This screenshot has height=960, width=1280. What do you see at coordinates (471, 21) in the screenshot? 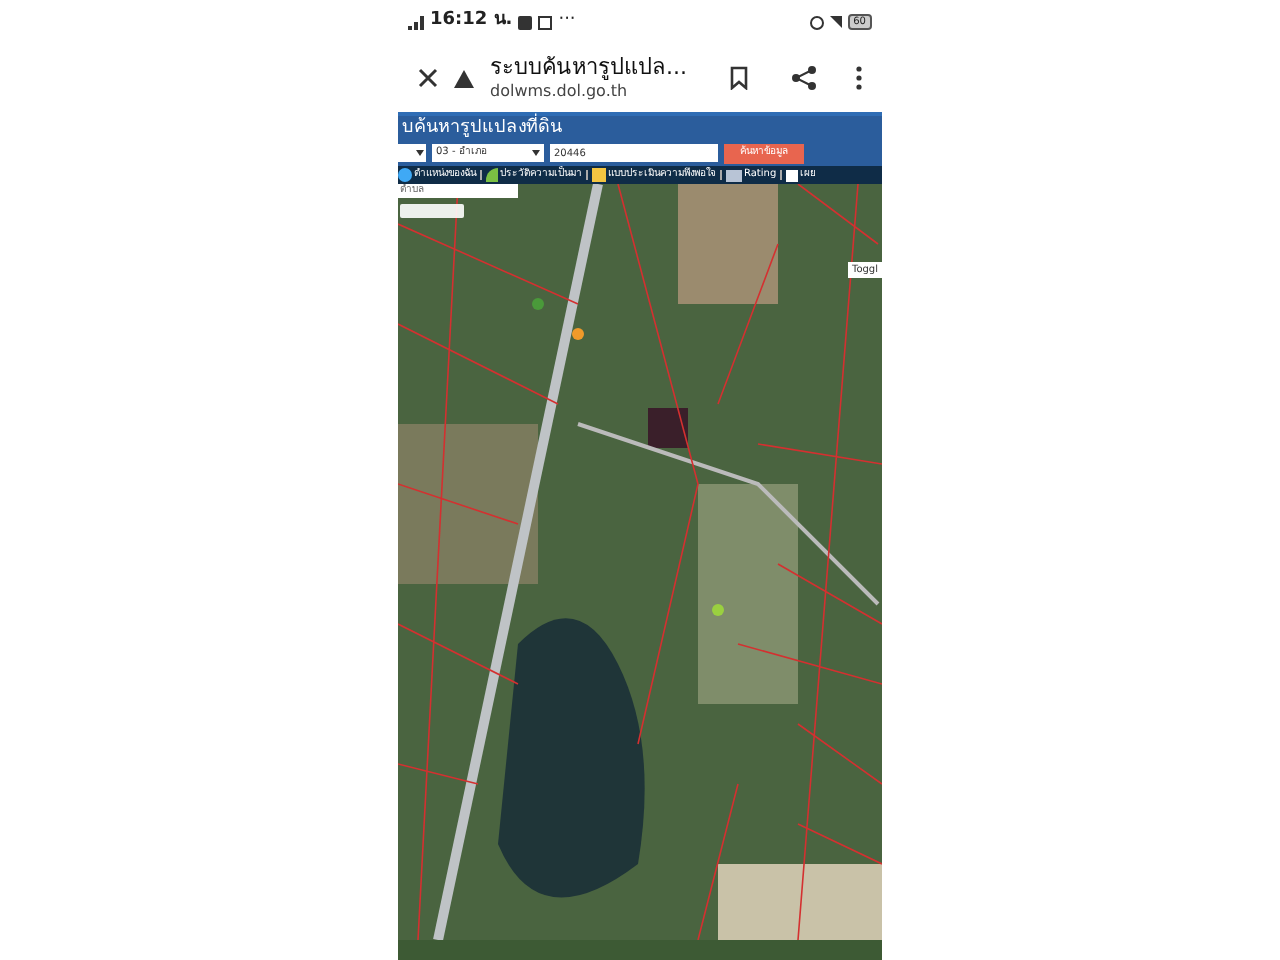
I see `status-time: 16:12 น.` at bounding box center [471, 21].